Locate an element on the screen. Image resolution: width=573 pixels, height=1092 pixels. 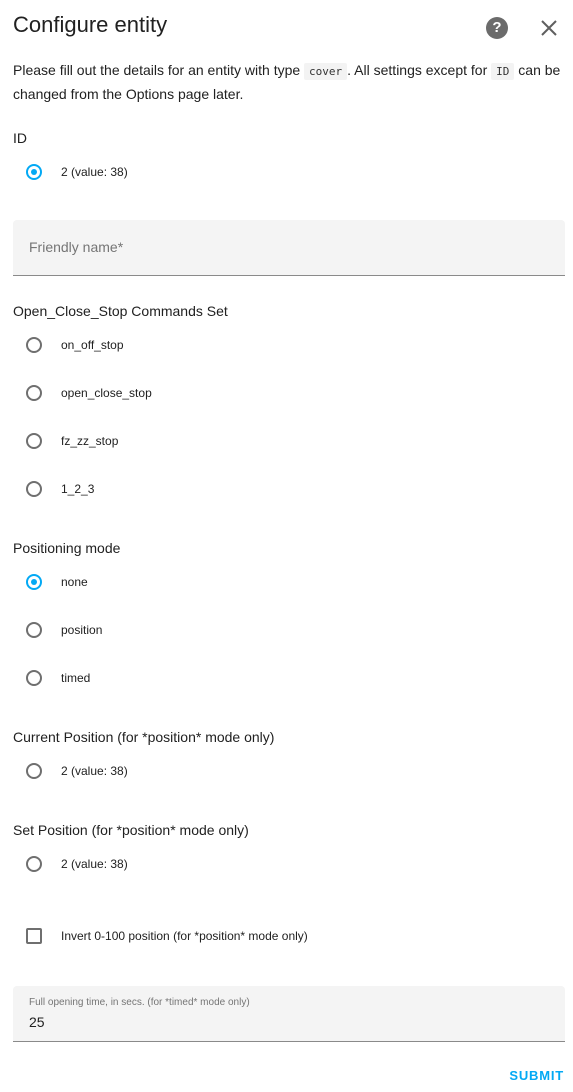
positioning-option-none: none is located at coordinates (57, 582).